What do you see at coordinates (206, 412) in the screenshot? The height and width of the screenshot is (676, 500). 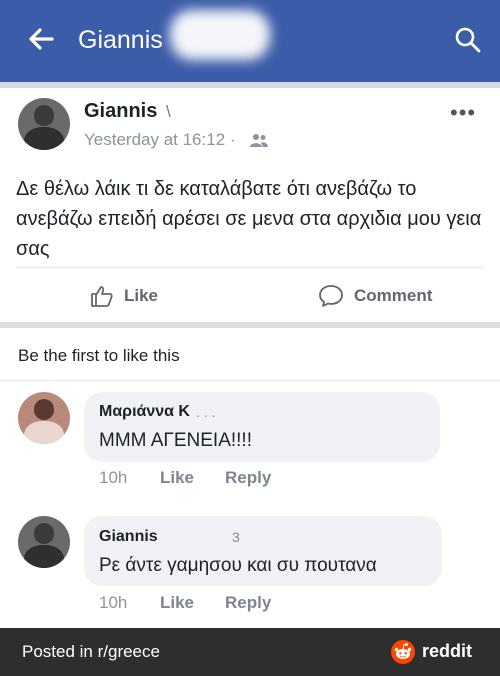 I see `comment-author-obscured: . . .` at bounding box center [206, 412].